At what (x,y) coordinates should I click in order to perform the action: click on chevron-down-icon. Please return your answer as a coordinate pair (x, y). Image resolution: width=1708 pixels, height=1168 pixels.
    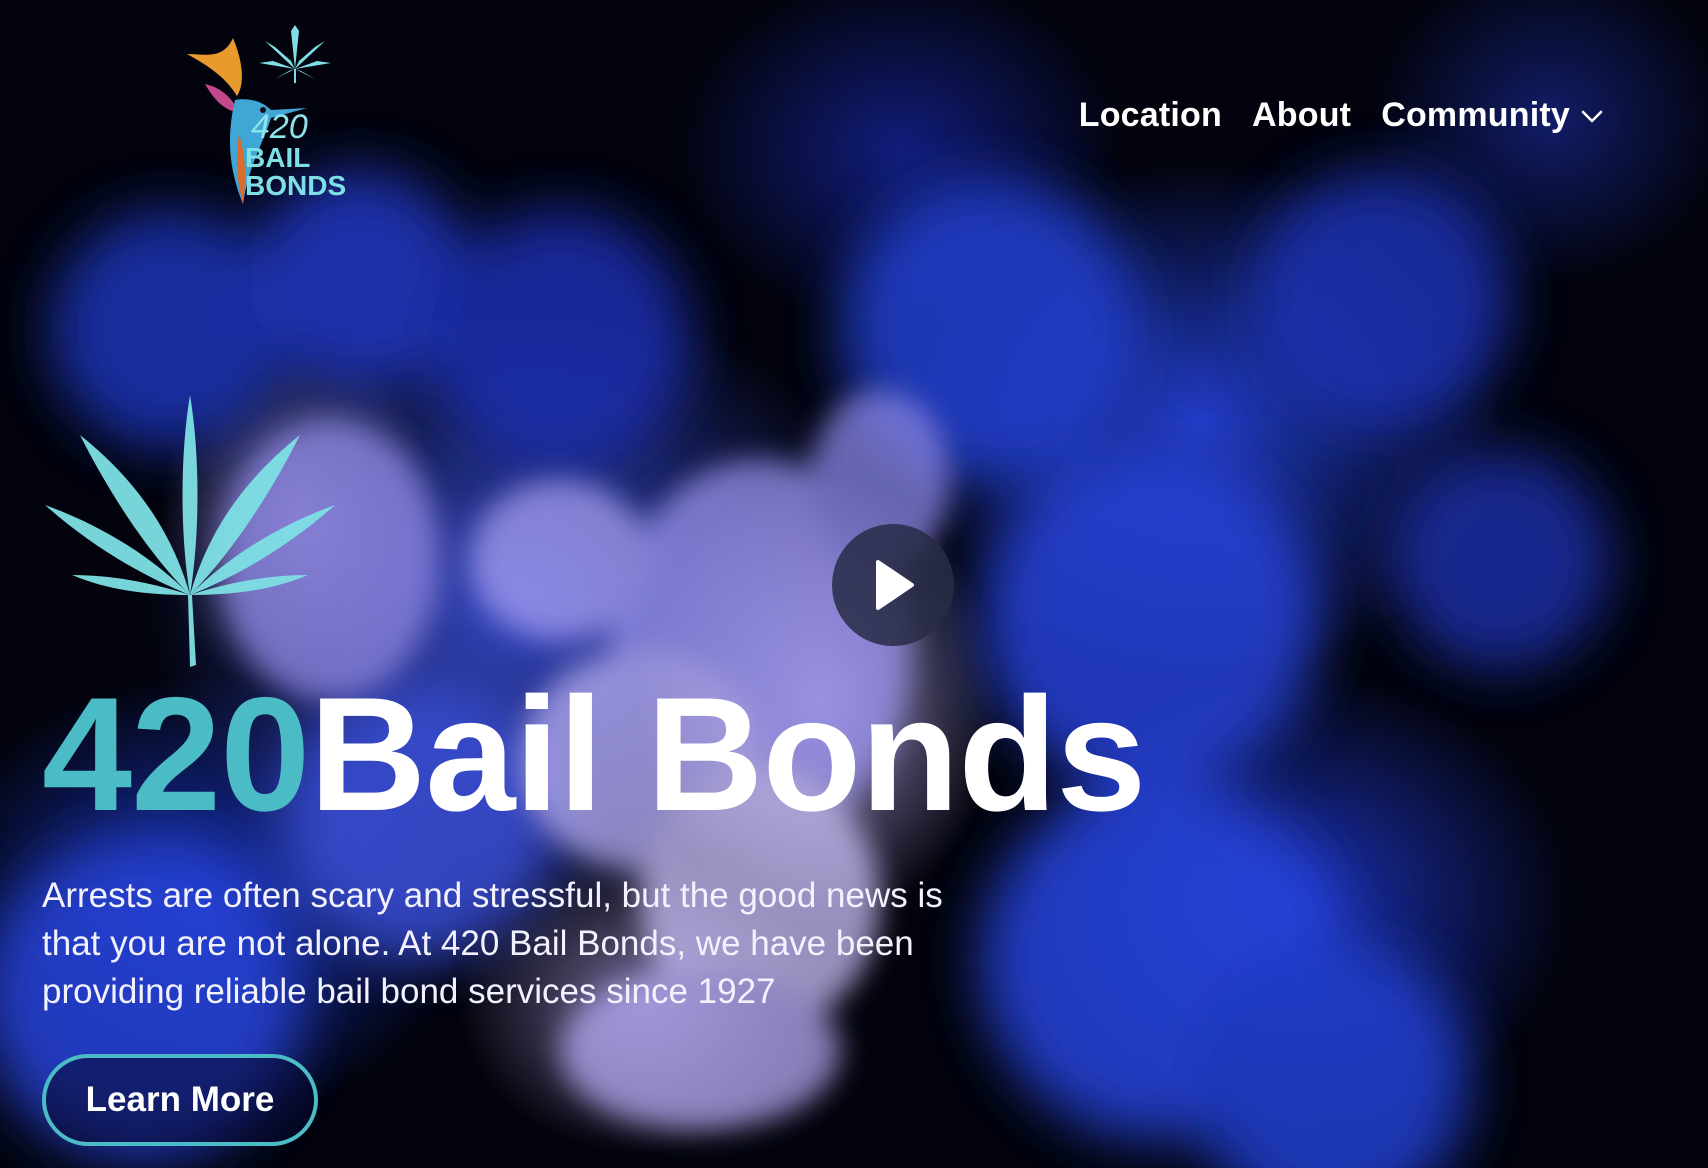
    Looking at the image, I should click on (1592, 116).